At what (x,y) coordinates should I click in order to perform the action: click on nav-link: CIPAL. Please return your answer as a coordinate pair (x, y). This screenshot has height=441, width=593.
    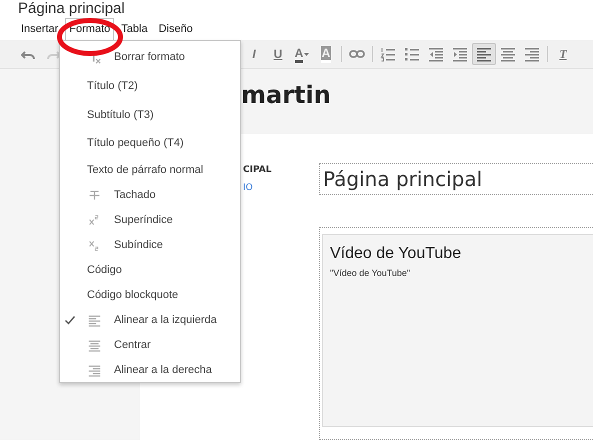
    Looking at the image, I should click on (281, 170).